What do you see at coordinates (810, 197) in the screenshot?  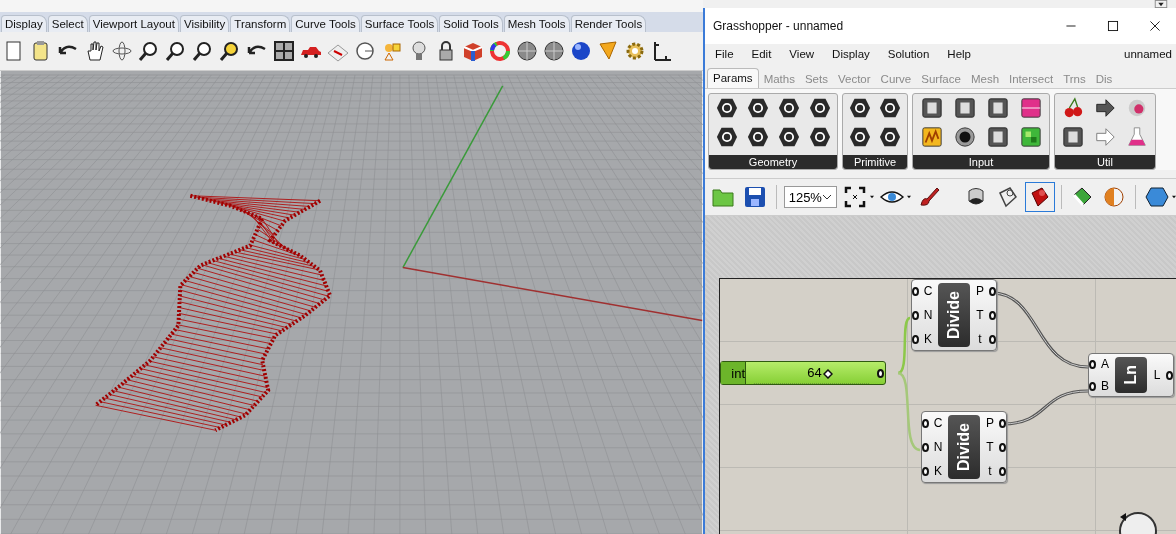 I see `zoom-dropdown: 125%` at bounding box center [810, 197].